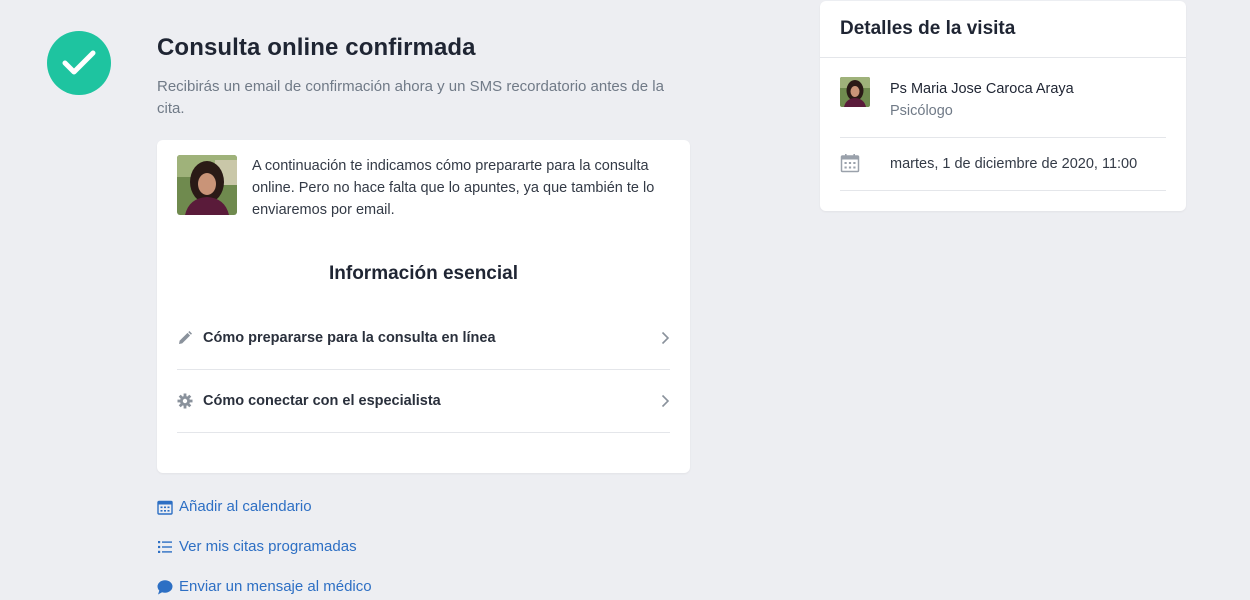 This screenshot has width=1250, height=600. I want to click on success-check-icon, so click(79, 63).